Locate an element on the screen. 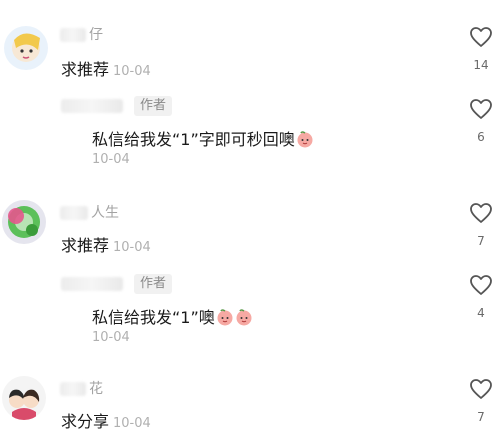  like-button: 14 is located at coordinates (481, 49).